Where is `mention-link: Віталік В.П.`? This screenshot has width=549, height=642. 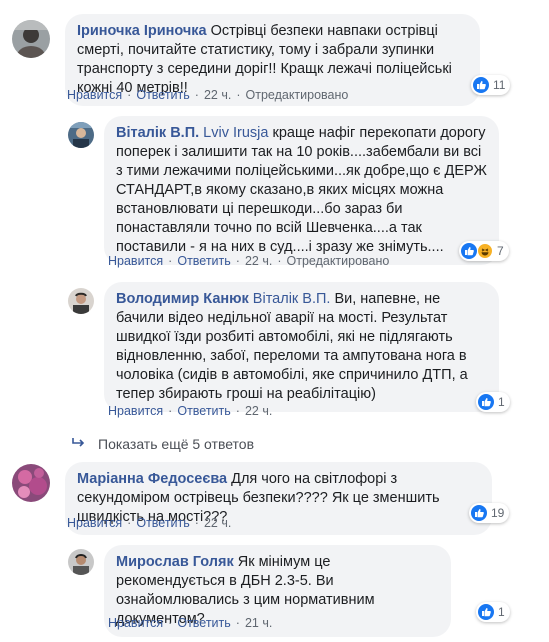 mention-link: Віталік В.П. is located at coordinates (292, 299).